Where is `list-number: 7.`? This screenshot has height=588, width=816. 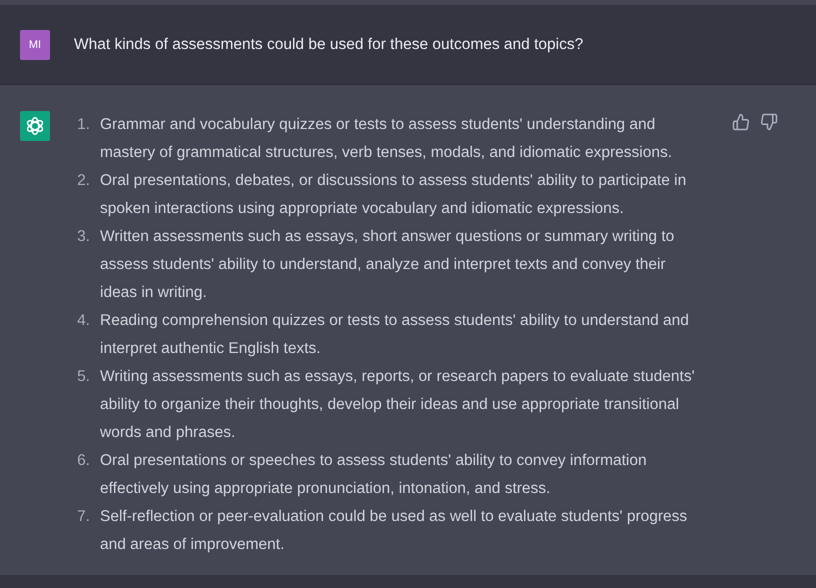 list-number: 7. is located at coordinates (83, 517).